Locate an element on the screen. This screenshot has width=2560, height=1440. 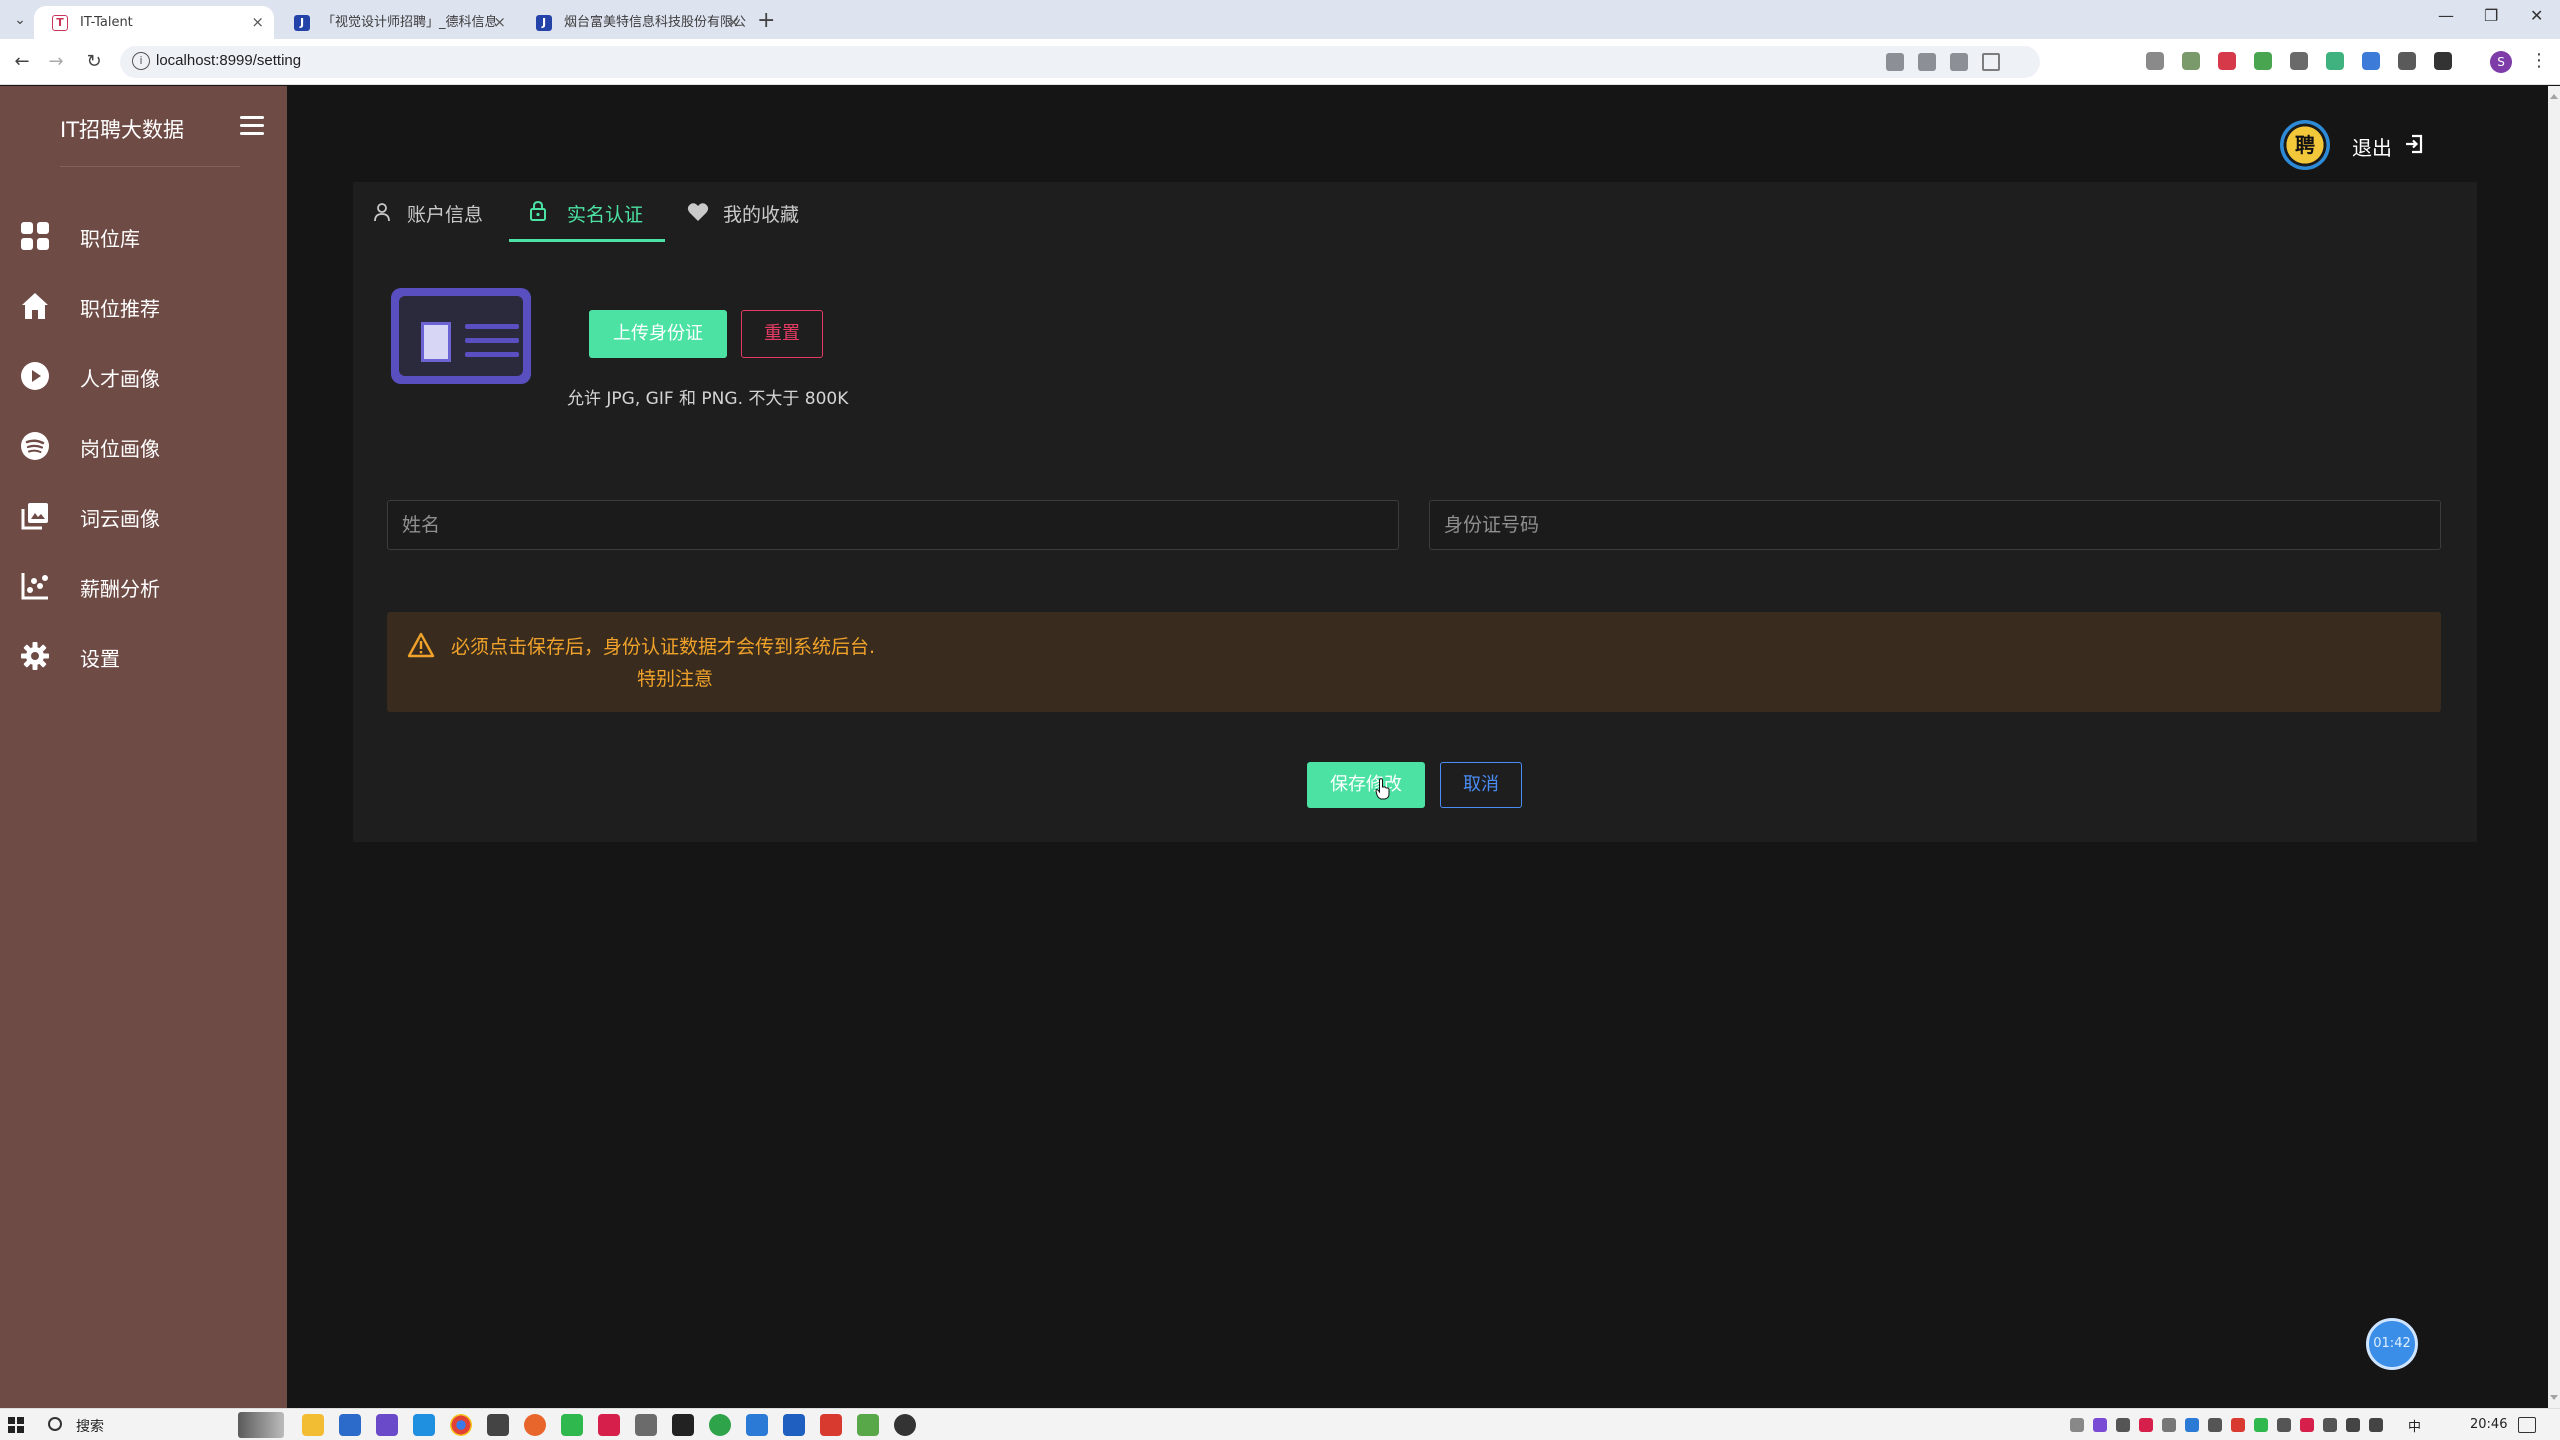
green-extension-icon is located at coordinates (2263, 61).